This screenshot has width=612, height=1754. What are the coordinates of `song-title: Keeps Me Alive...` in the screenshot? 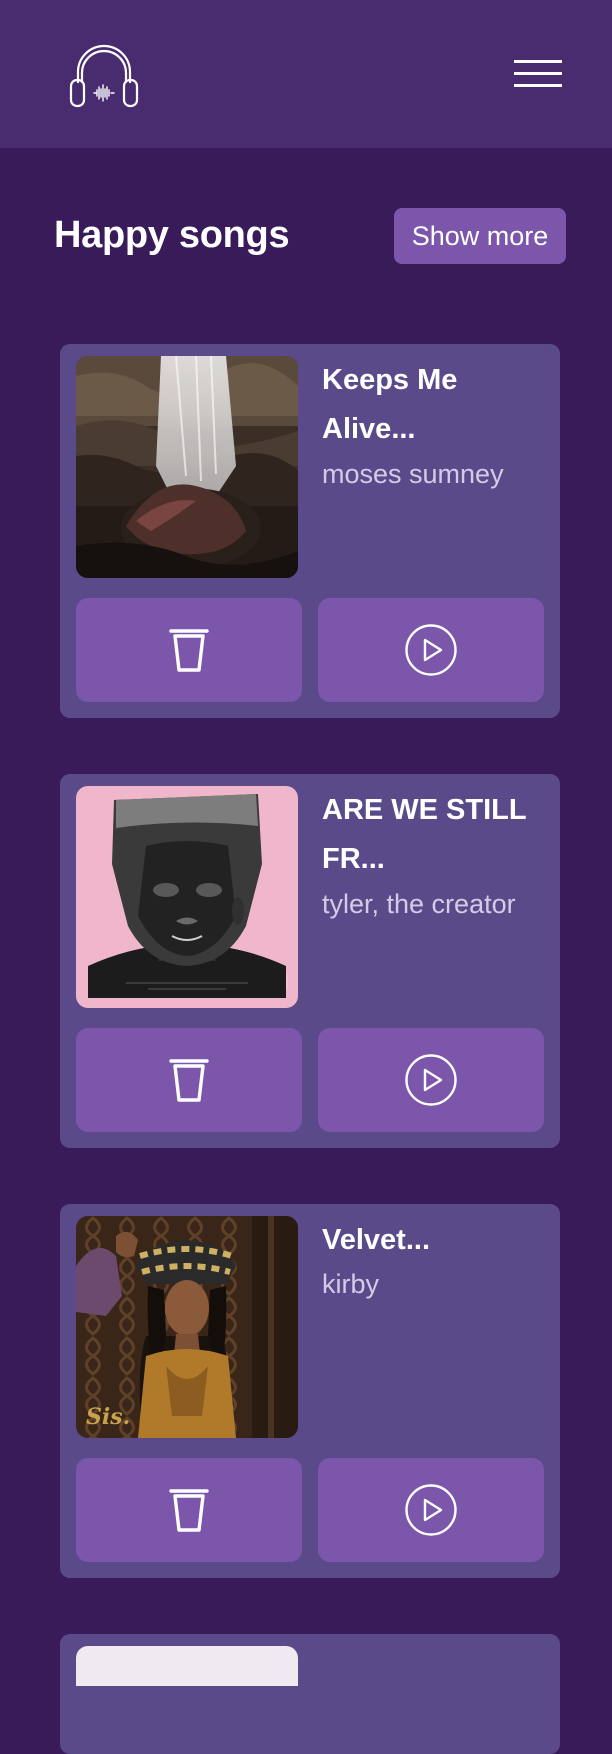 It's located at (390, 404).